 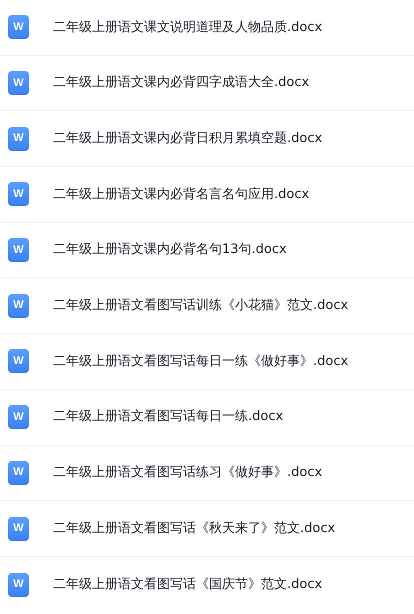 I want to click on file-row: W 二年级上册语文看图写话每日一练《做好事》.docx, so click(x=207, y=362).